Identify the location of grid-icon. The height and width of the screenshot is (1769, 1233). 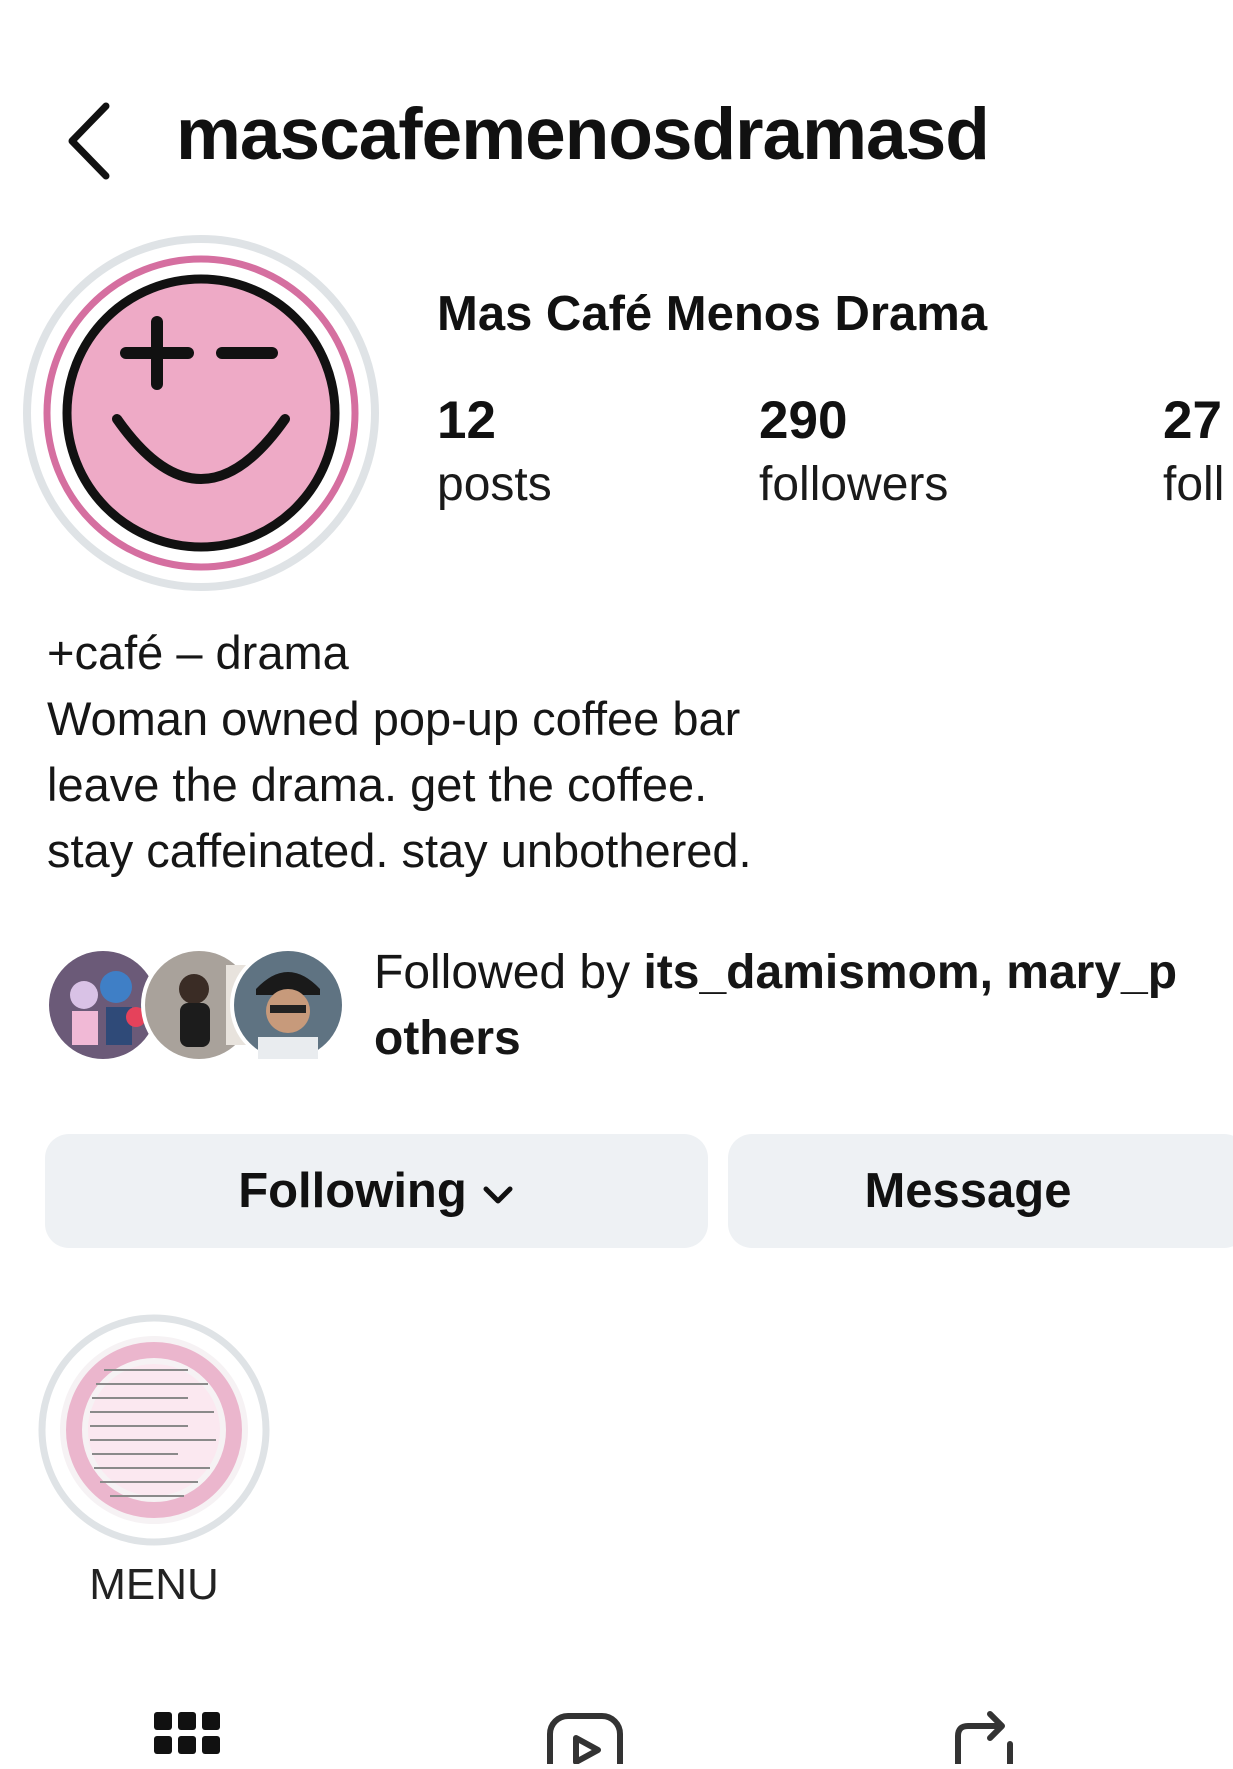
(187, 1733).